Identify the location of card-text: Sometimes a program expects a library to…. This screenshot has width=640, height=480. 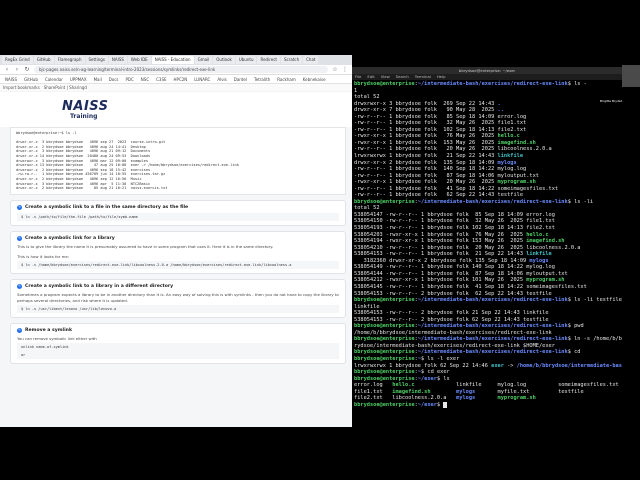
(178, 297).